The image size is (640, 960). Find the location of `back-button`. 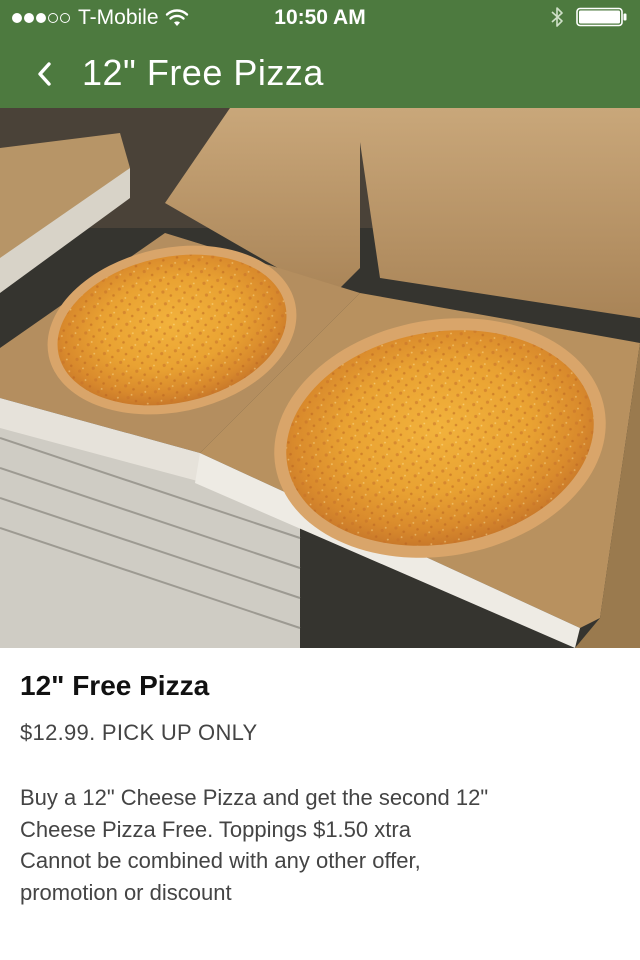

back-button is located at coordinates (44, 74).